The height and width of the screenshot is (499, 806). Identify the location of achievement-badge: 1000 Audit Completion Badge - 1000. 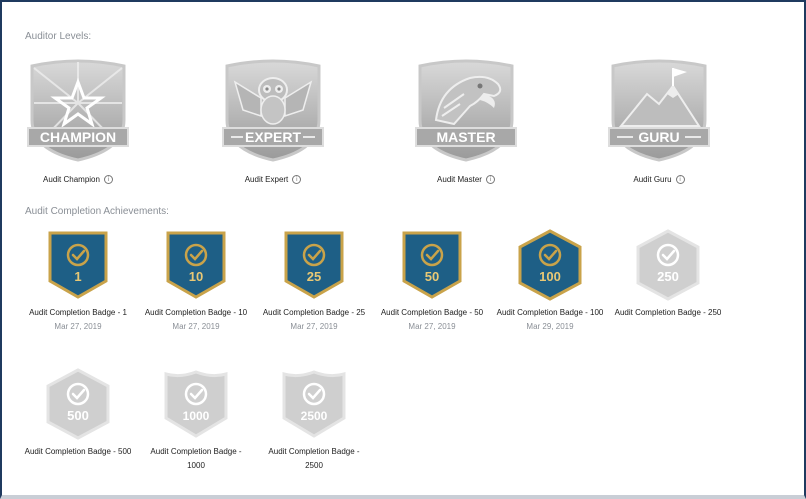
(196, 420).